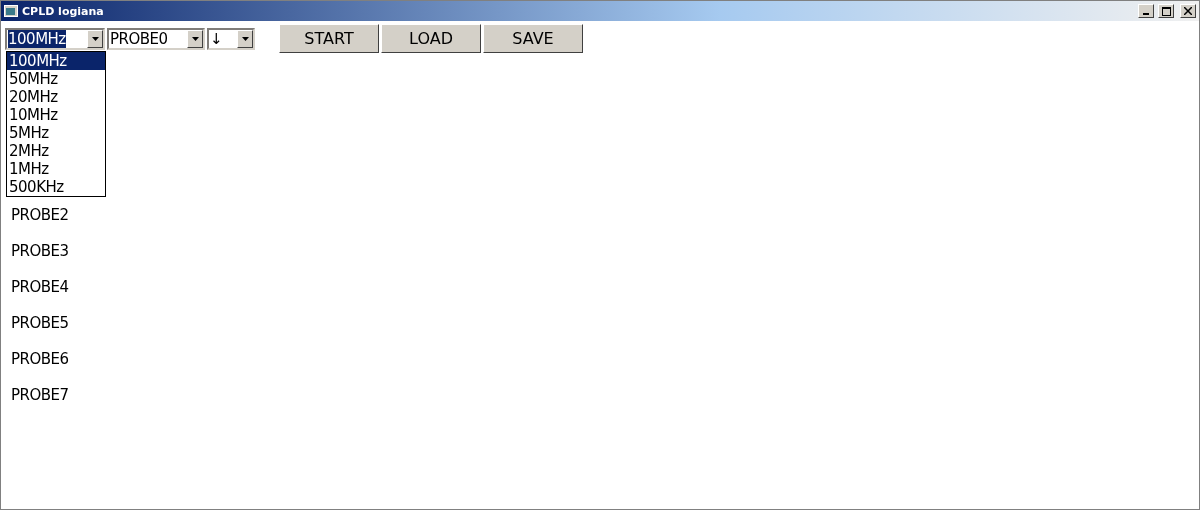  I want to click on probe-label: PROBE3, so click(40, 252).